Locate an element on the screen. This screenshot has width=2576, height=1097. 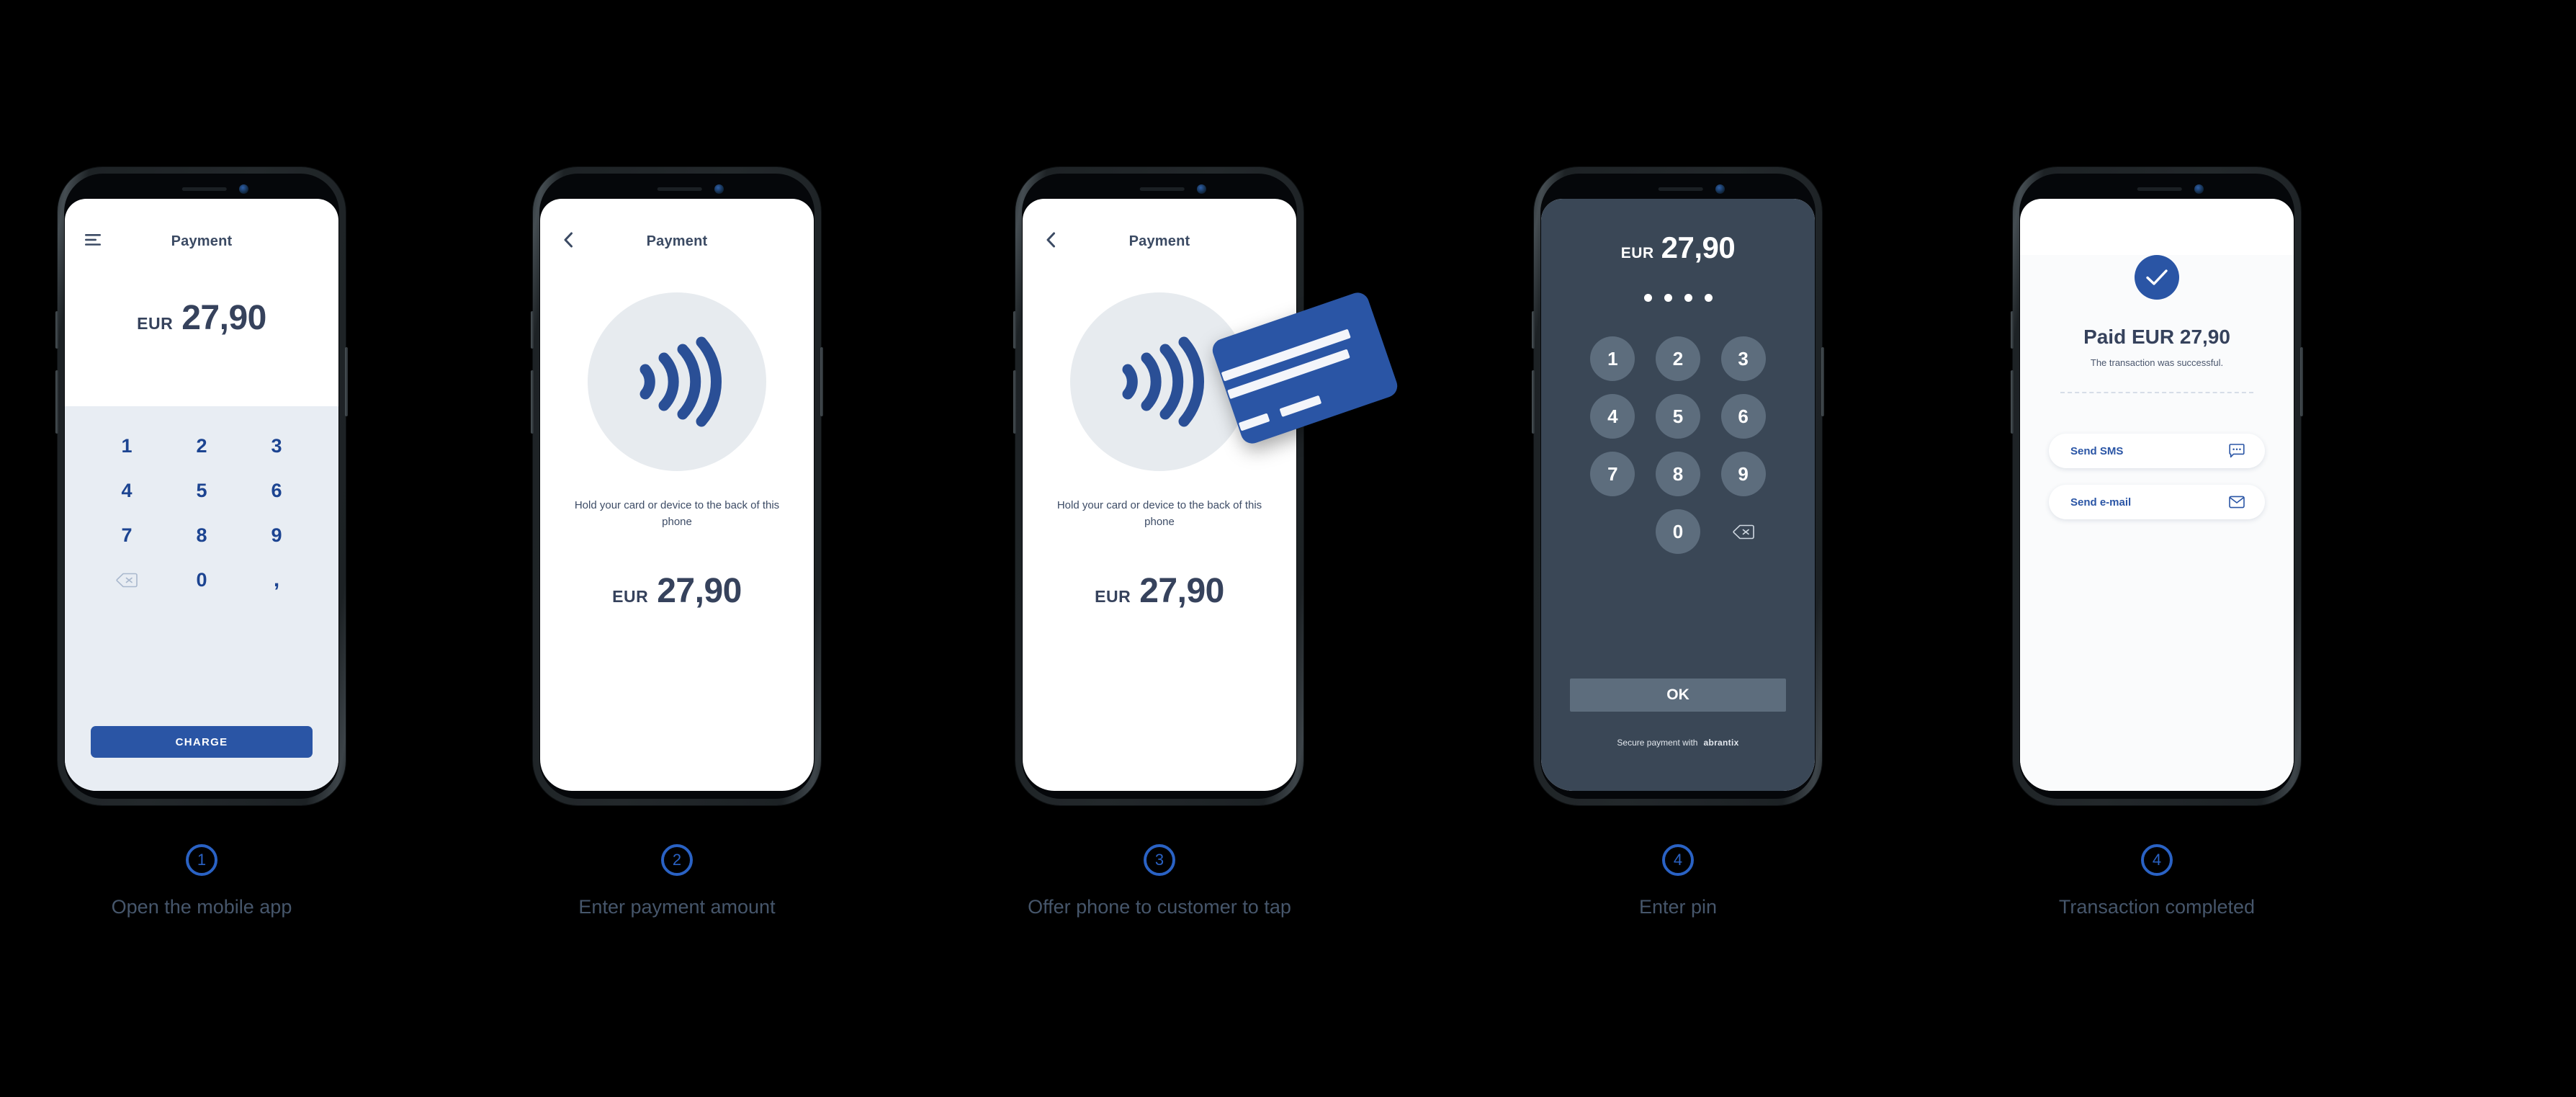
step-label: Enter payment amount is located at coordinates (677, 907).